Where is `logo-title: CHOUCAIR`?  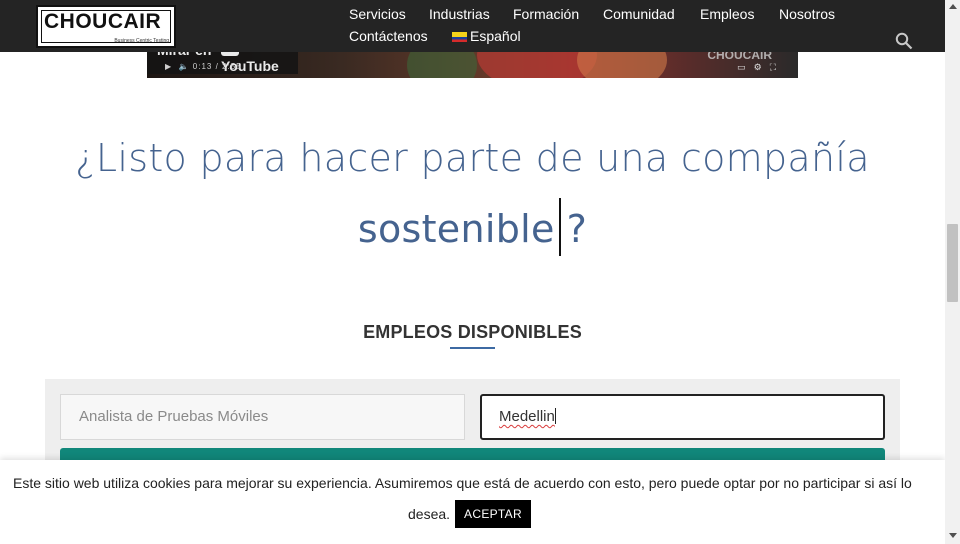
logo-title: CHOUCAIR is located at coordinates (103, 21).